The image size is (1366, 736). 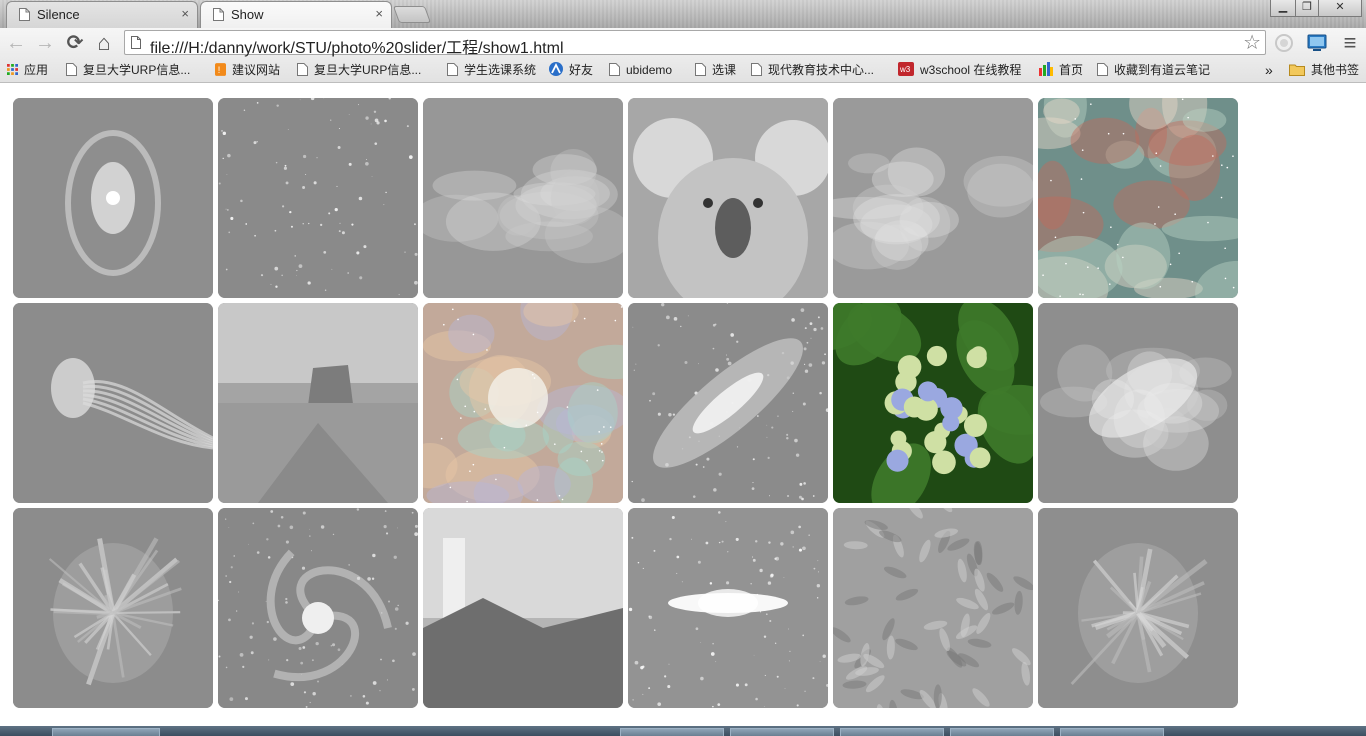 I want to click on bookmark-label: 应用, so click(x=36, y=70).